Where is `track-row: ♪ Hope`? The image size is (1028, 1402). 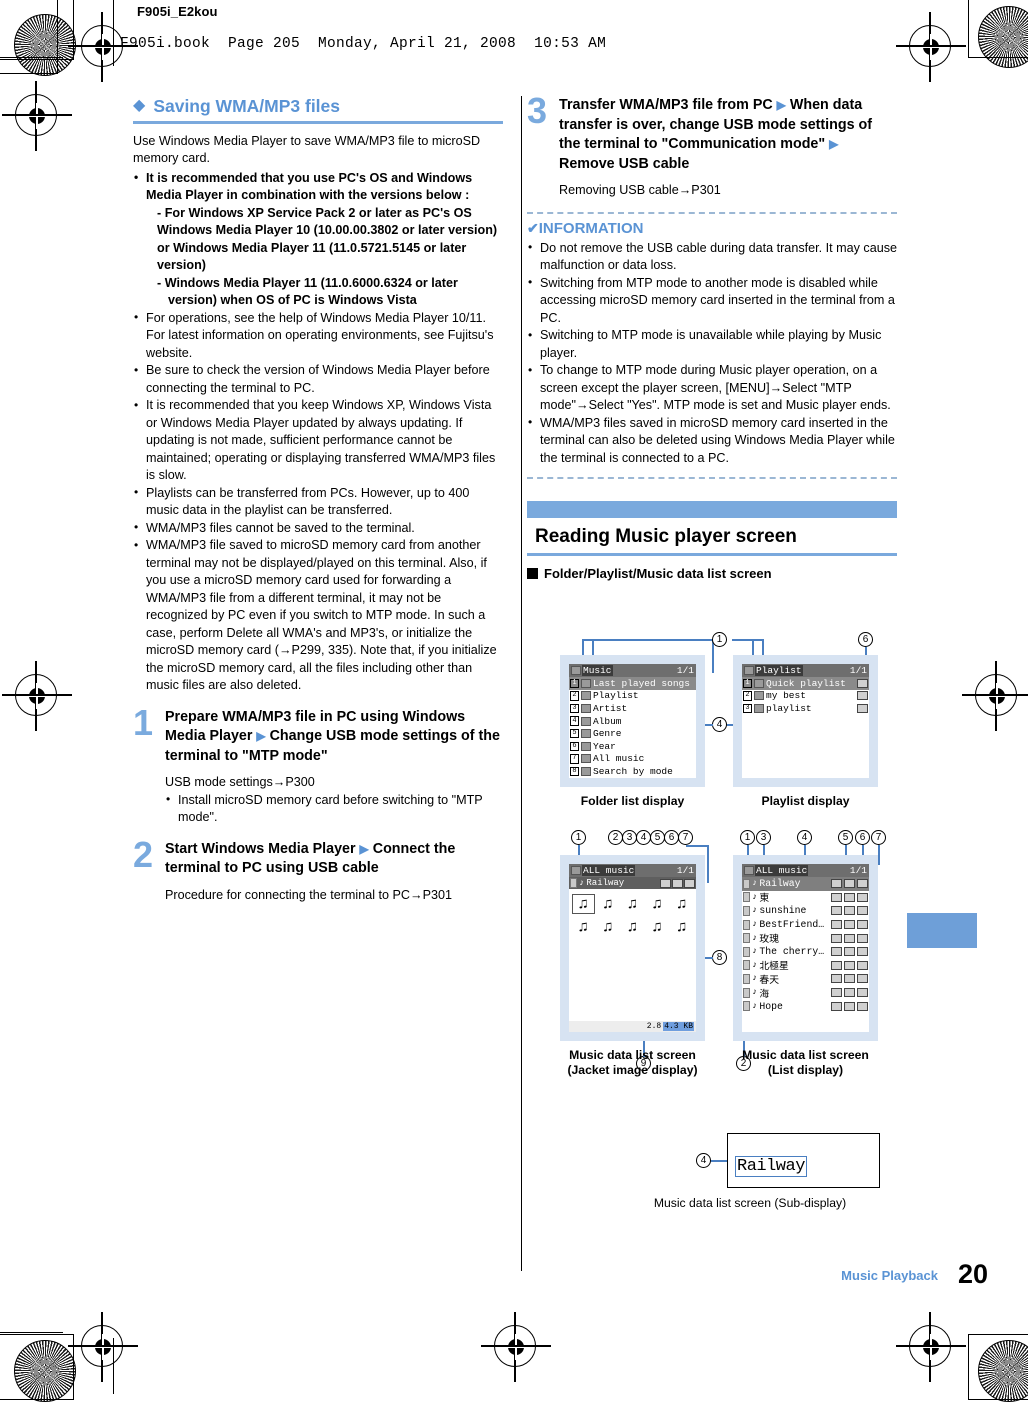
track-row: ♪ Hope is located at coordinates (805, 1006).